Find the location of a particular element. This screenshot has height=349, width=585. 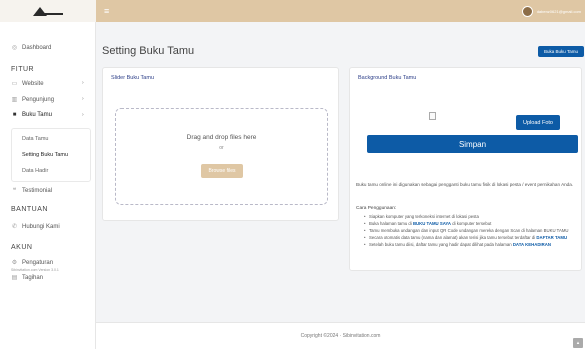

dropzone-or: or is located at coordinates (221, 148).